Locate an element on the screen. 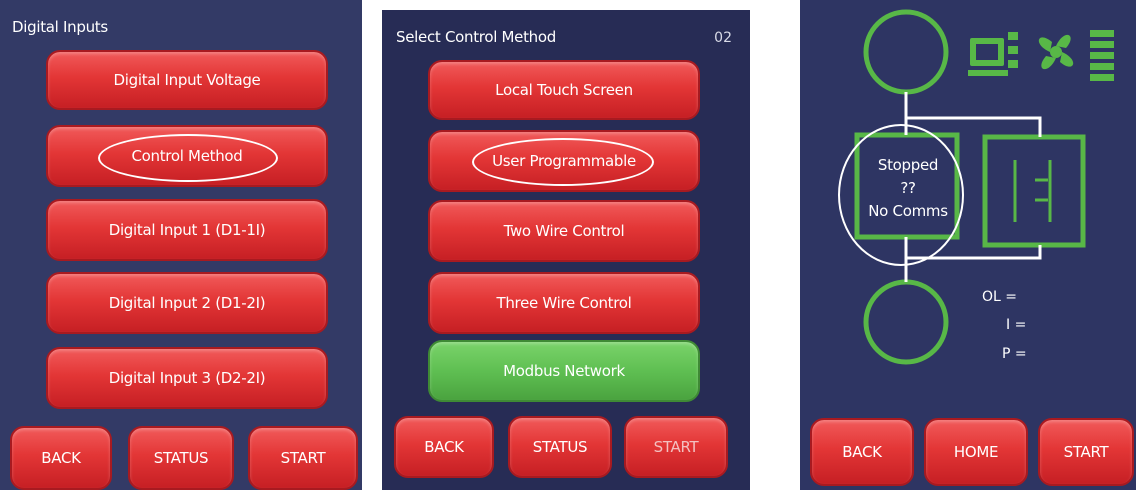  power-readout: P = is located at coordinates (1014, 354).